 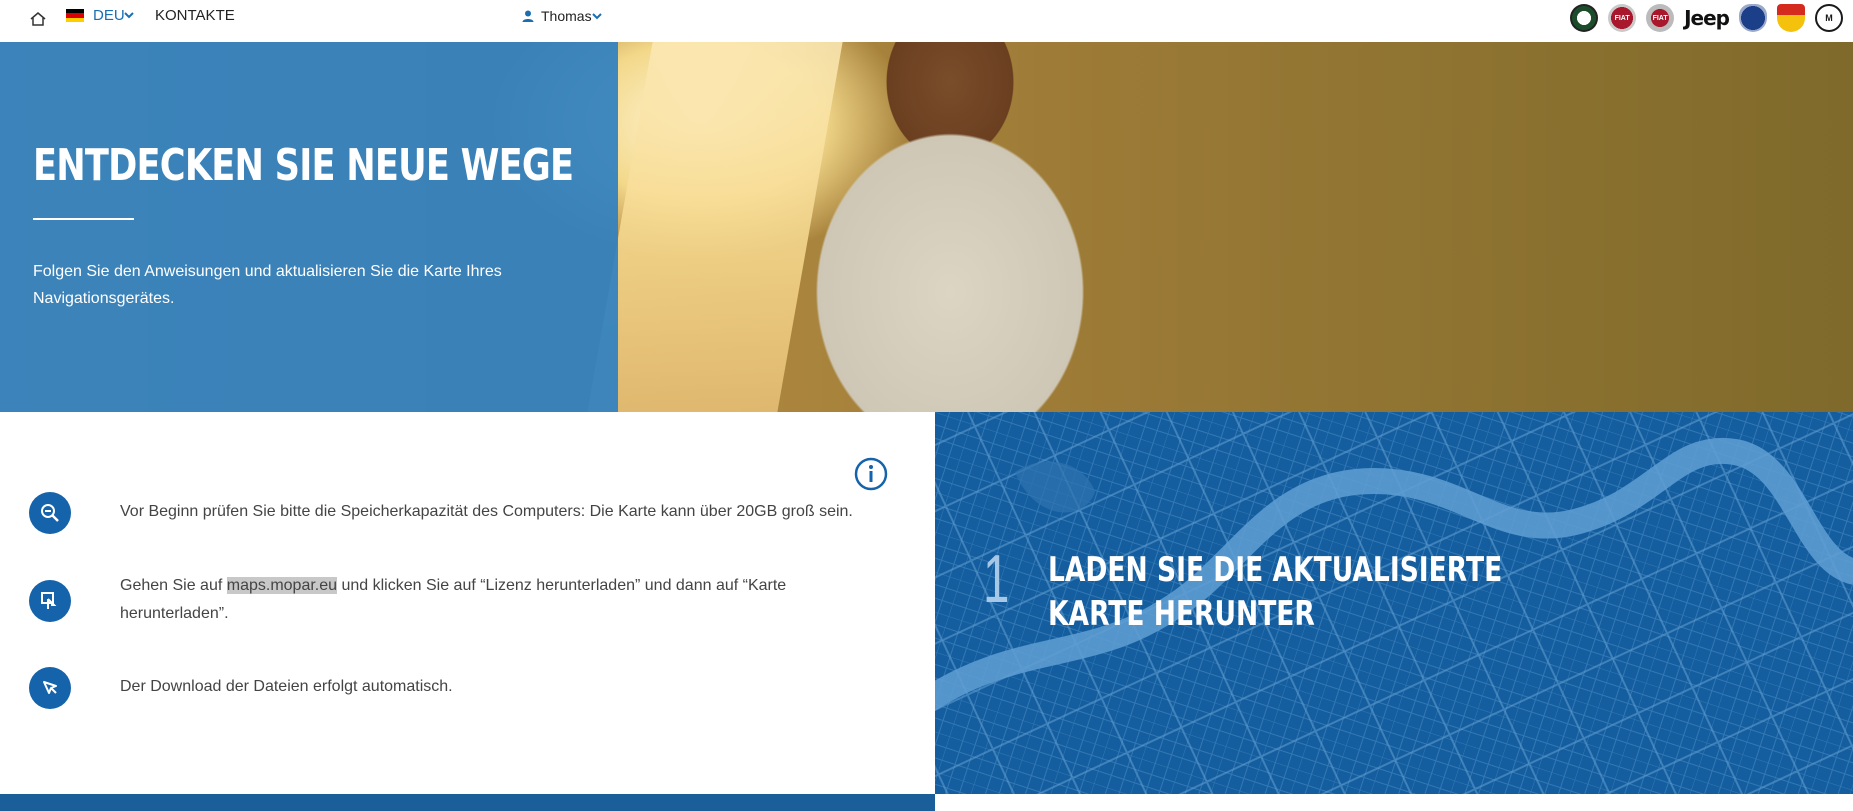 I want to click on language-selector: DEU, so click(x=109, y=15).